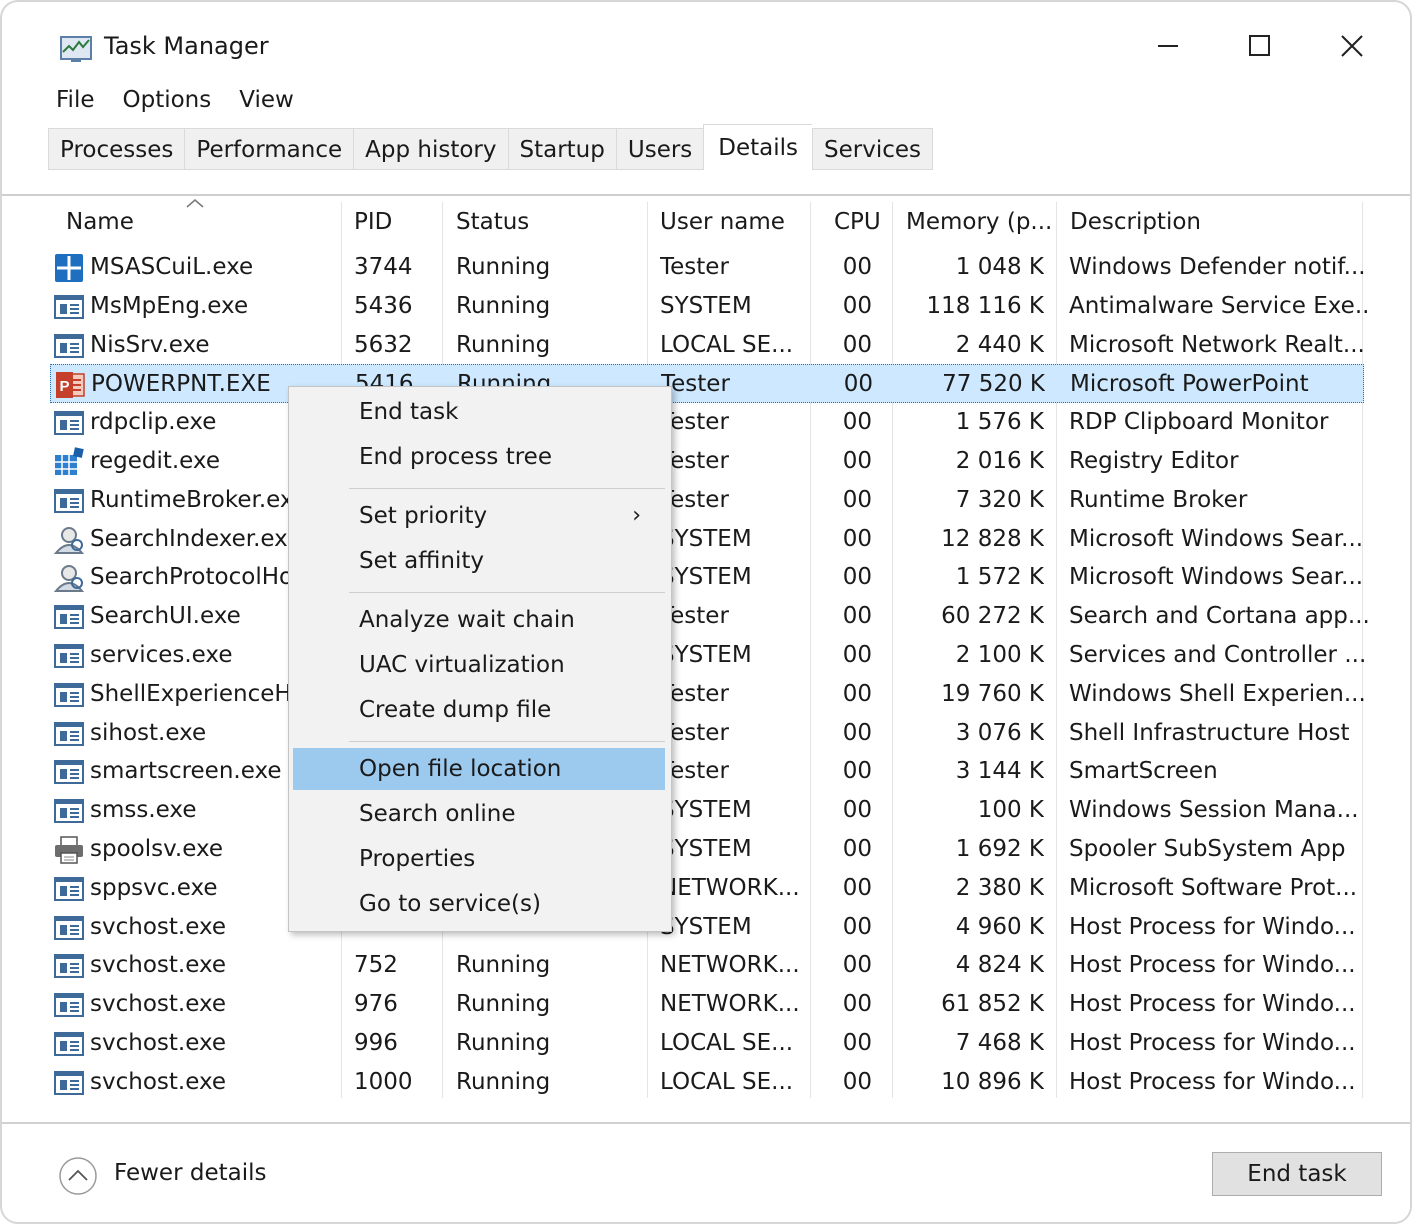  Describe the element at coordinates (999, 267) in the screenshot. I see `process-memory: 1 048 K` at that location.